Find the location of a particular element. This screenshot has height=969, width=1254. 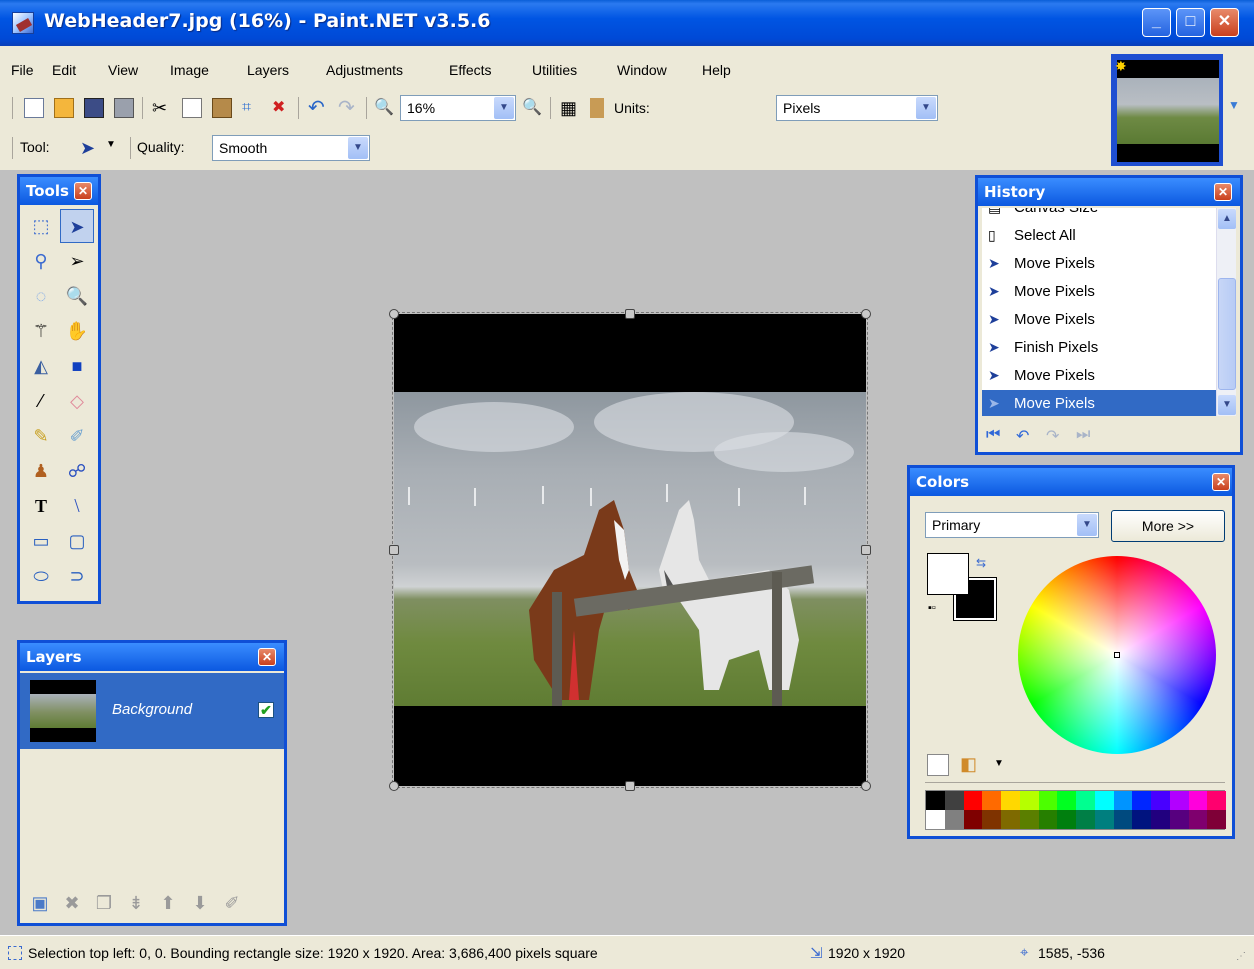

menu-view: View is located at coordinates (123, 70).